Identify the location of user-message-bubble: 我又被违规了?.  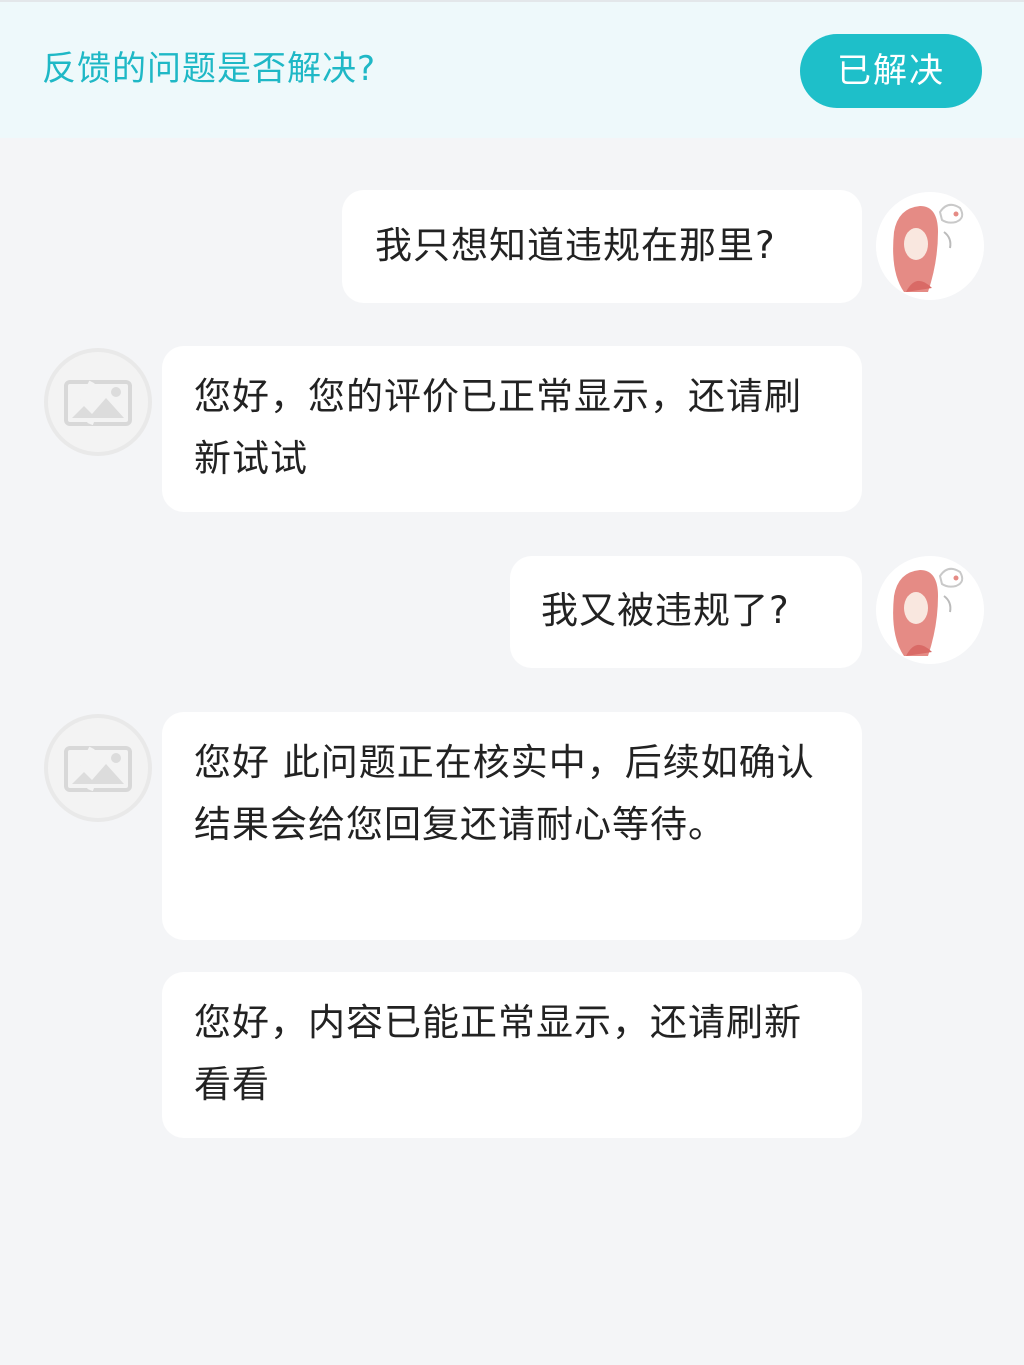
(686, 612).